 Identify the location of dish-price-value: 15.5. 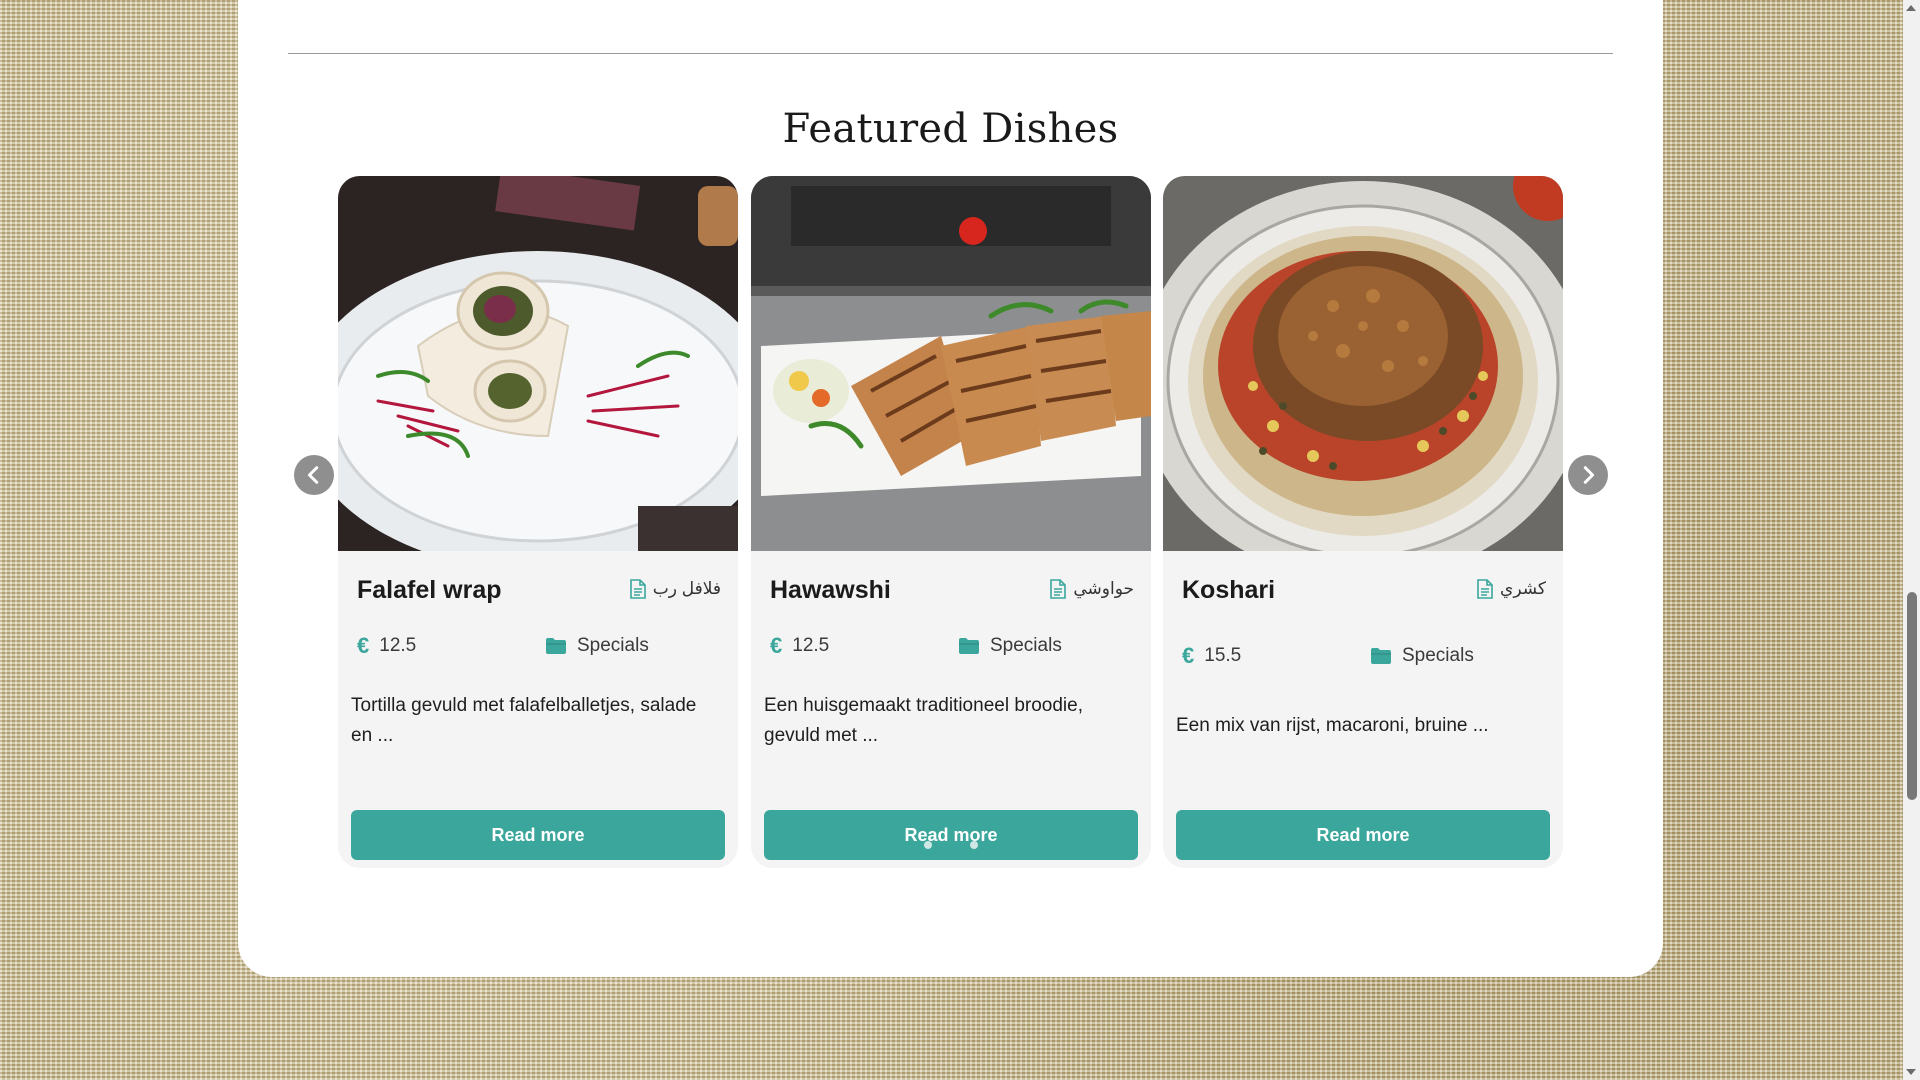
(1223, 655).